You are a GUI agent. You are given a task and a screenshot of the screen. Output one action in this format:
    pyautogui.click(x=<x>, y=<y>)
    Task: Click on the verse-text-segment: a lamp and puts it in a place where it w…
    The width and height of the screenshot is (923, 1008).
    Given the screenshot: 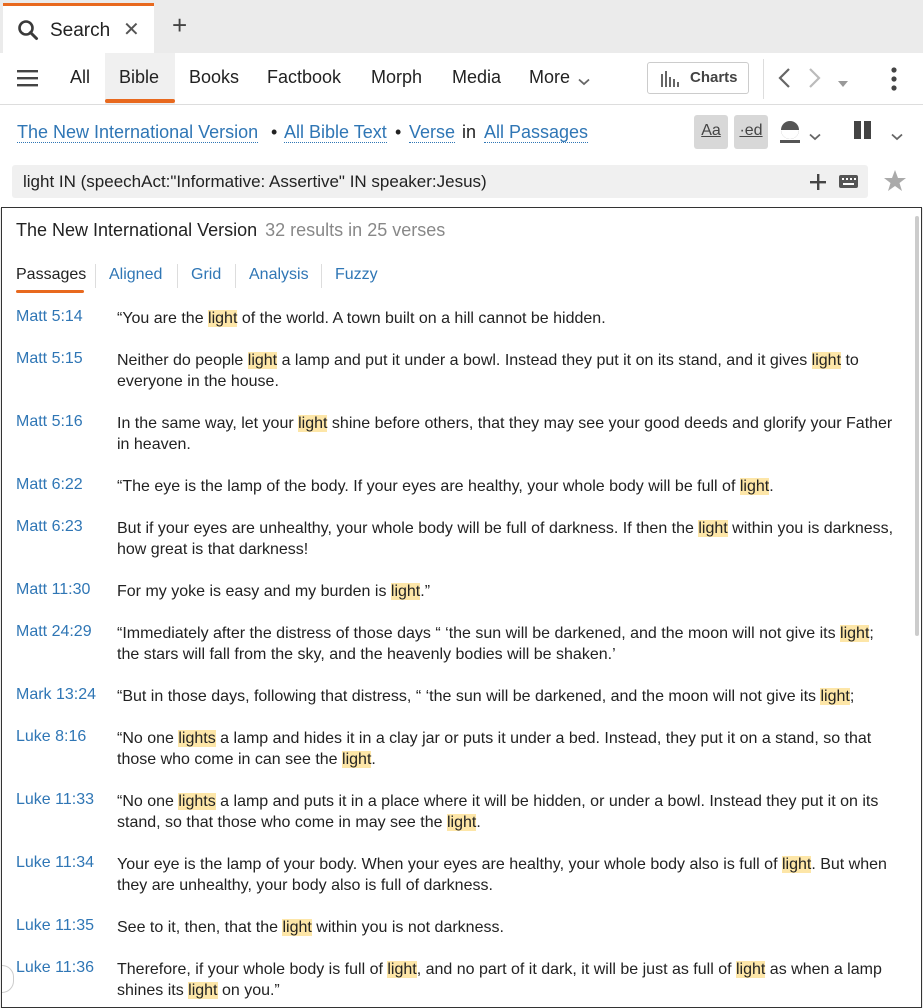 What is the action you would take?
    pyautogui.click(x=498, y=812)
    